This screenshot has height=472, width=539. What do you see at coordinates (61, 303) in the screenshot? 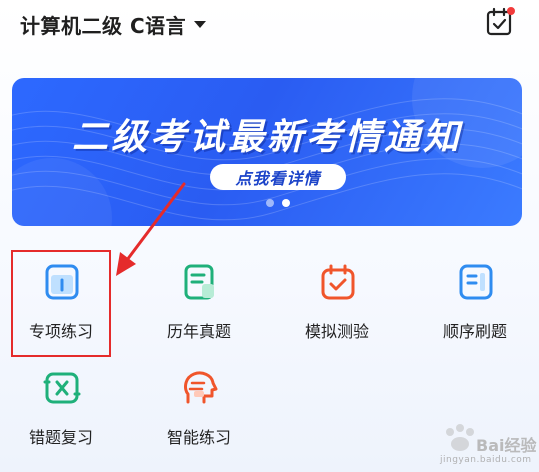
I see `highlight-box-annotation` at bounding box center [61, 303].